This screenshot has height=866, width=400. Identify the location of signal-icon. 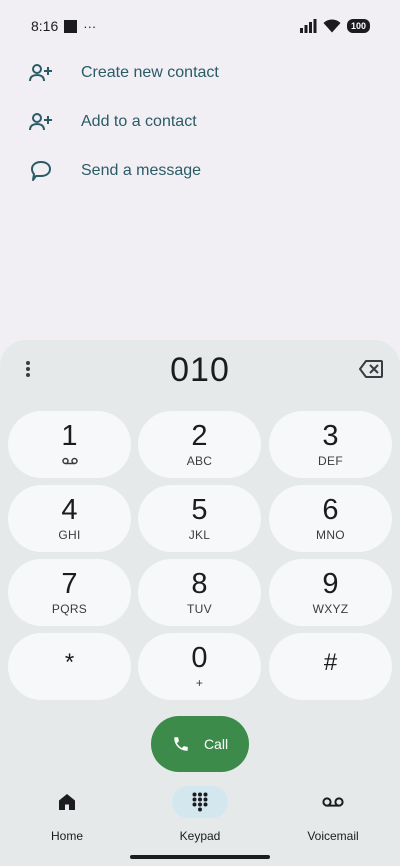
(308, 26).